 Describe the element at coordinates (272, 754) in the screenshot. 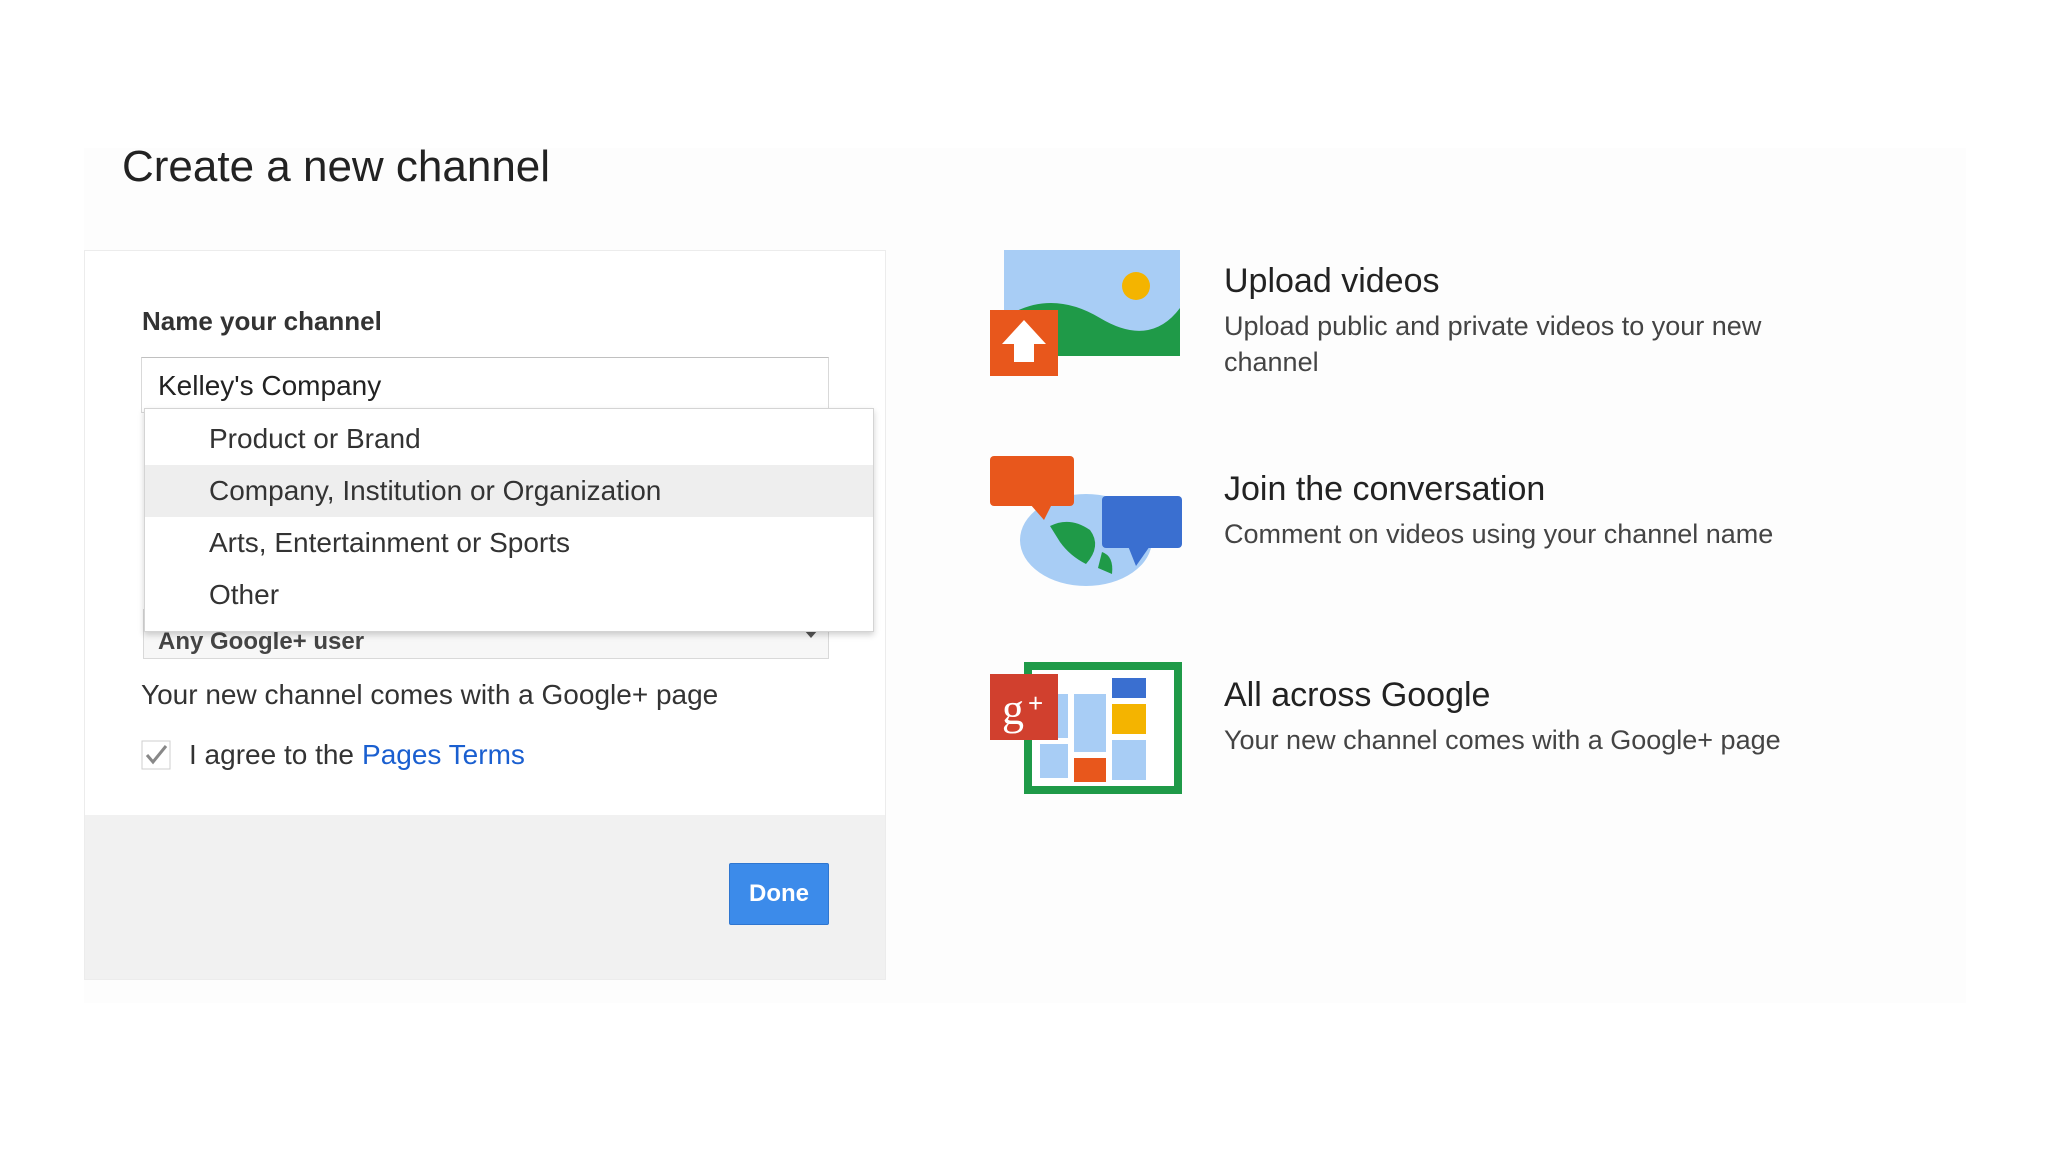

I see `agree-text: I agree to the` at that location.